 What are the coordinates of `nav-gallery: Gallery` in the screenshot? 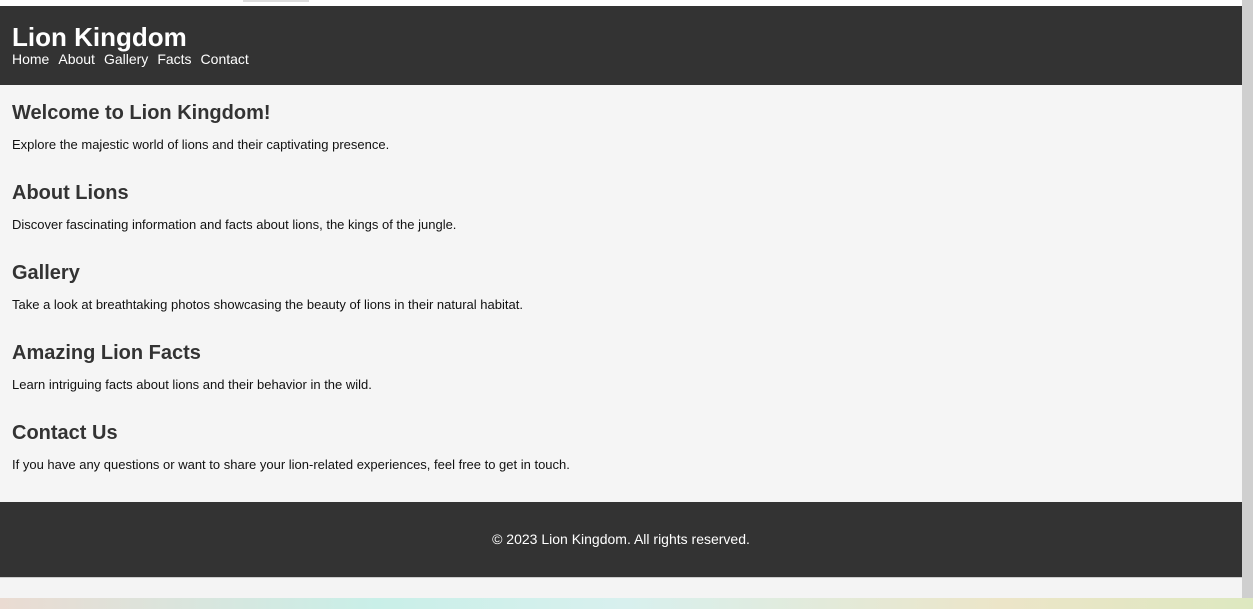 It's located at (126, 59).